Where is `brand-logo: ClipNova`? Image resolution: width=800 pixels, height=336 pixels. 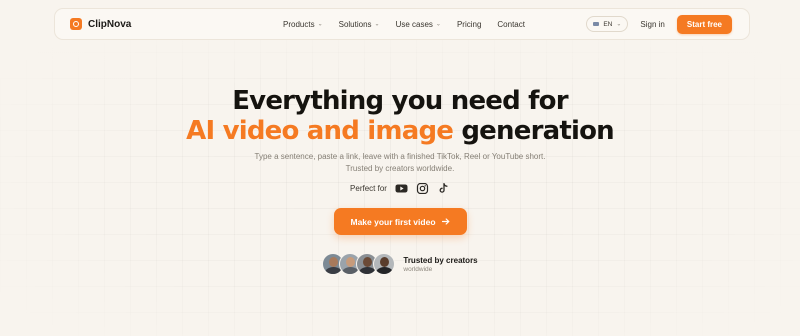
brand-logo: ClipNova is located at coordinates (100, 24).